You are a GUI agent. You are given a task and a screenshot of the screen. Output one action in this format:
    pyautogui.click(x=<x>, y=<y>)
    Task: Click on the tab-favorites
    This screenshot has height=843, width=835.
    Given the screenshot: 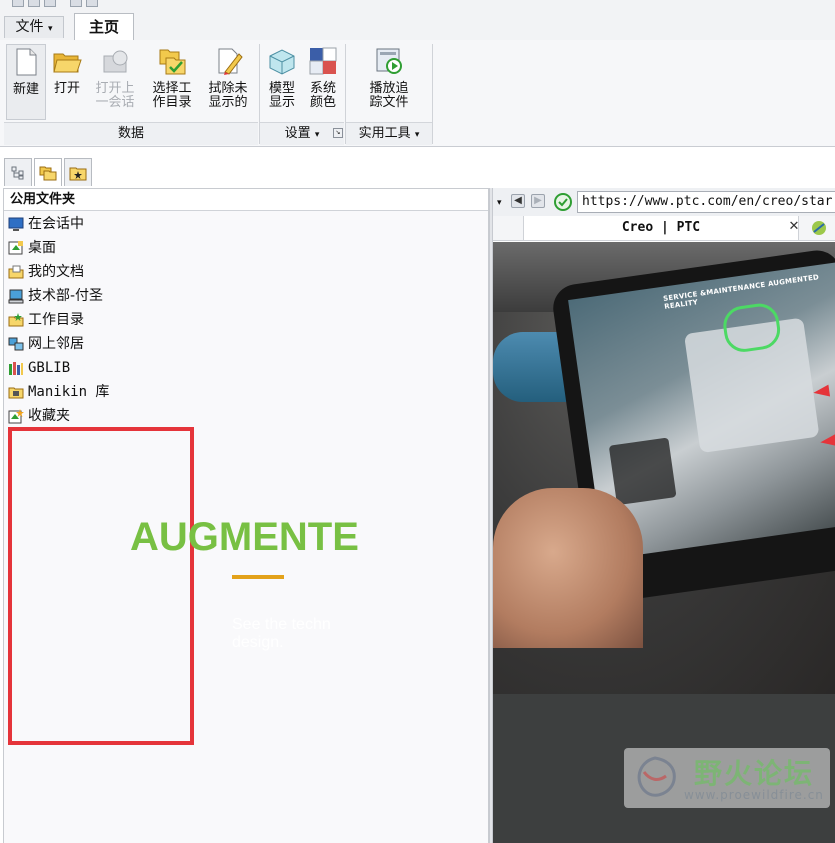 What is the action you would take?
    pyautogui.click(x=78, y=172)
    